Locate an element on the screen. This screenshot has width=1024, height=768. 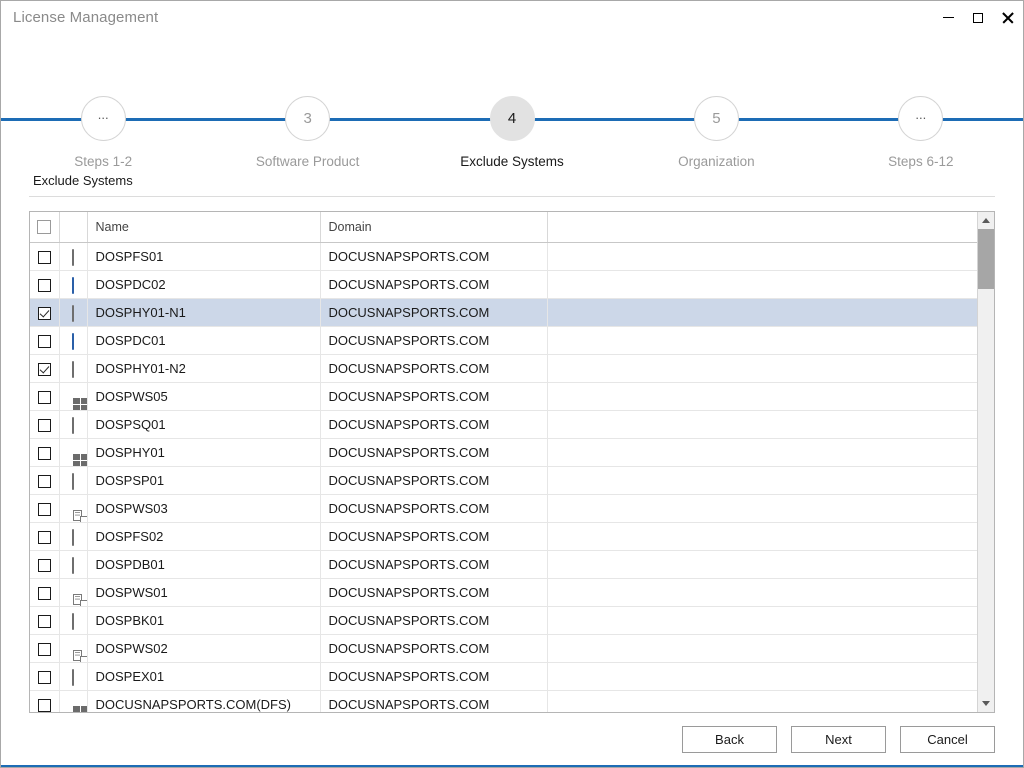
table-row: DOSPDC02 DOCUSNAPSPORTS.COM is located at coordinates (503, 284).